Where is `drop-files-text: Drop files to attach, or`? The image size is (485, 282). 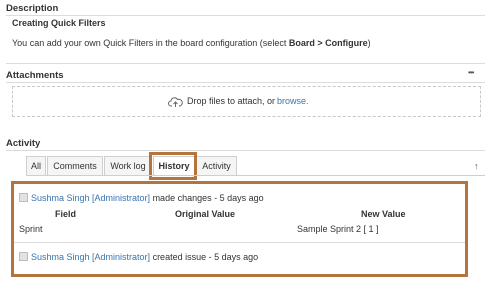 drop-files-text: Drop files to attach, or is located at coordinates (231, 101).